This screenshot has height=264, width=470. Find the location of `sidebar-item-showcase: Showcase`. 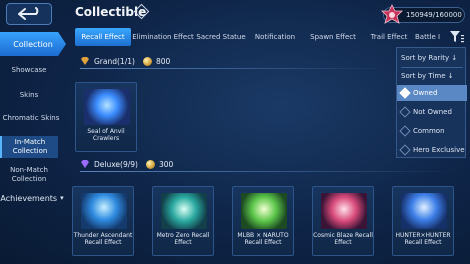

sidebar-item-showcase: Showcase is located at coordinates (29, 70).